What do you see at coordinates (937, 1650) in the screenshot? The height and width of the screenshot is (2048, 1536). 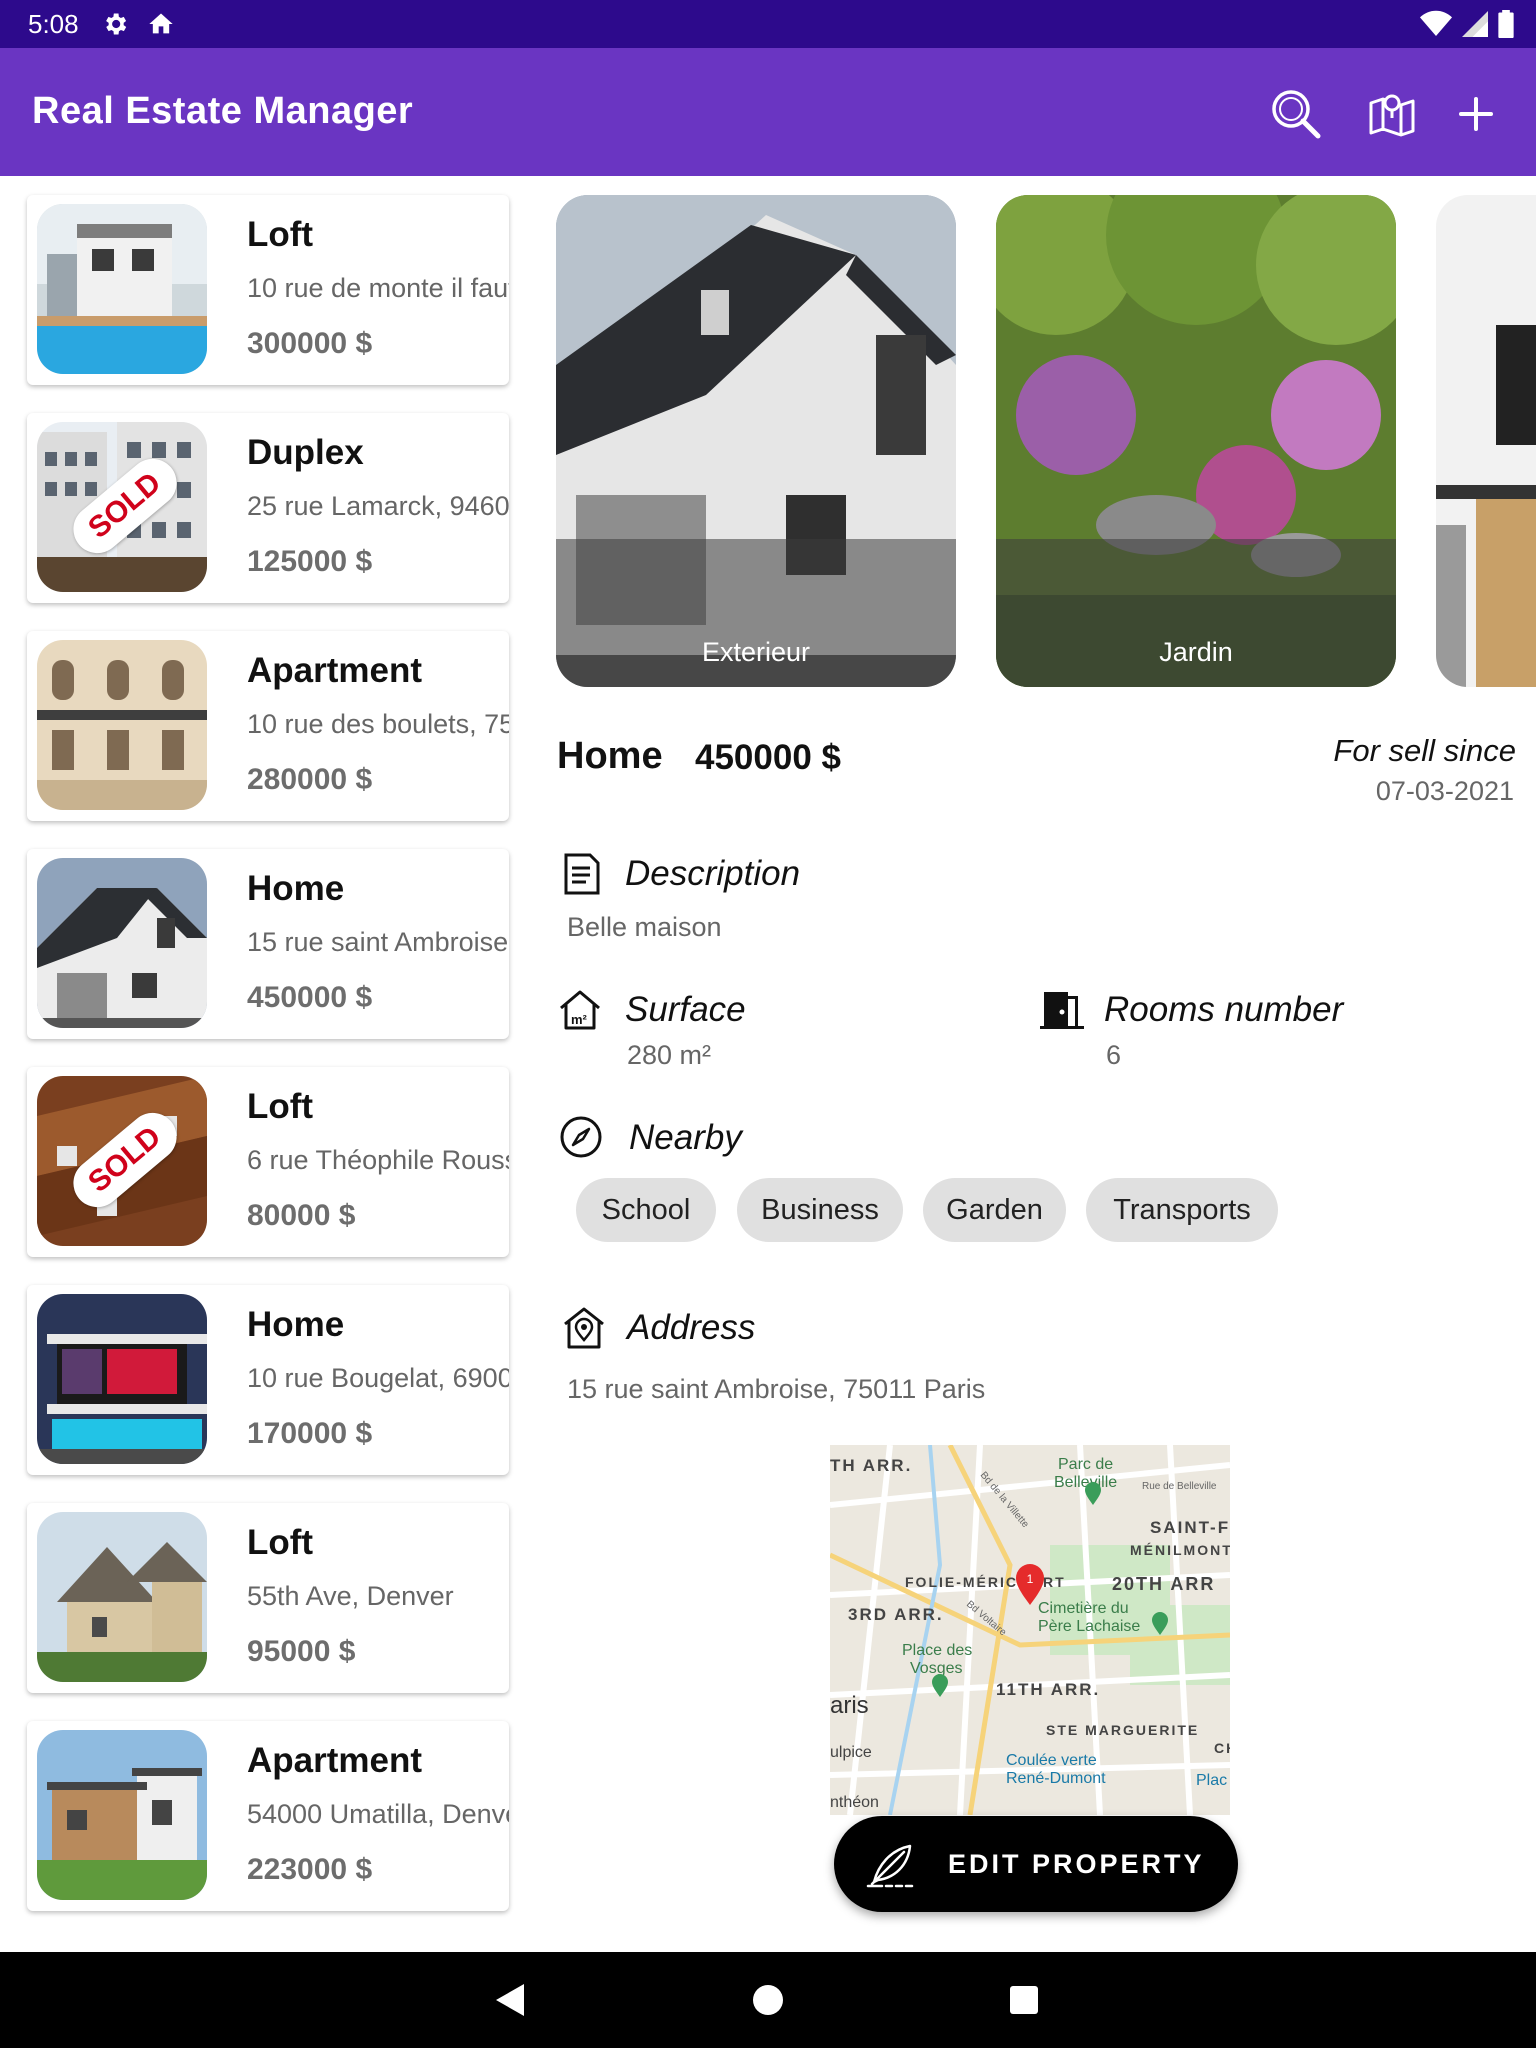 I see `map-label: Place des` at bounding box center [937, 1650].